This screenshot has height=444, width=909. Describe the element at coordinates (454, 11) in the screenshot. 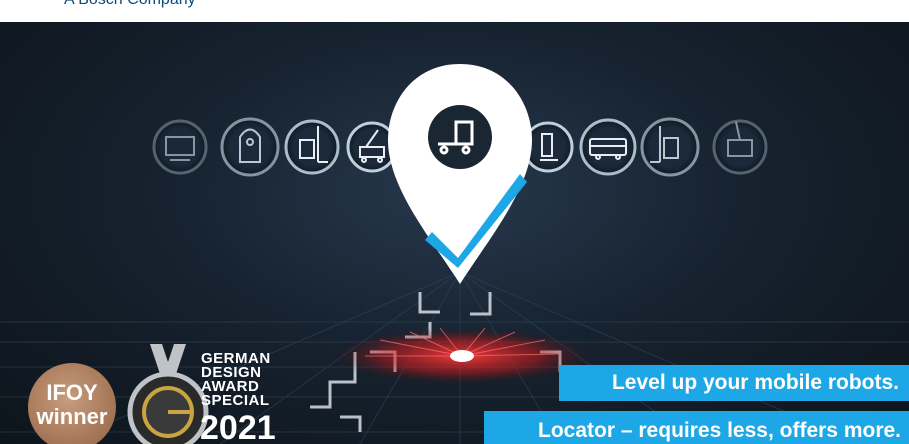

I see `top-bar: A Bosch Company` at that location.